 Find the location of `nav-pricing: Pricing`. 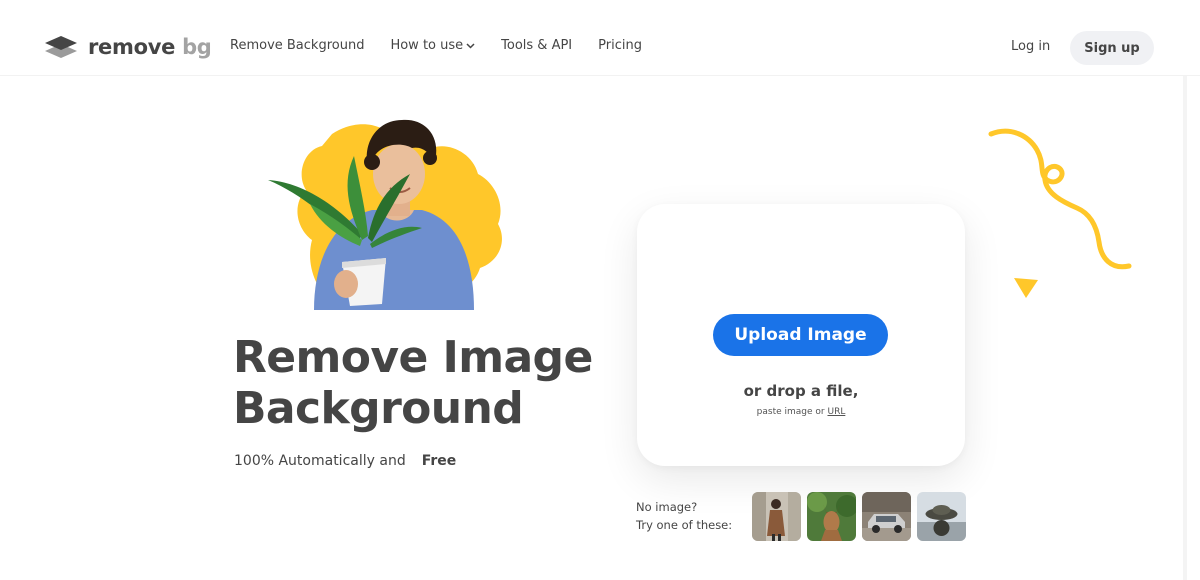

nav-pricing: Pricing is located at coordinates (620, 45).